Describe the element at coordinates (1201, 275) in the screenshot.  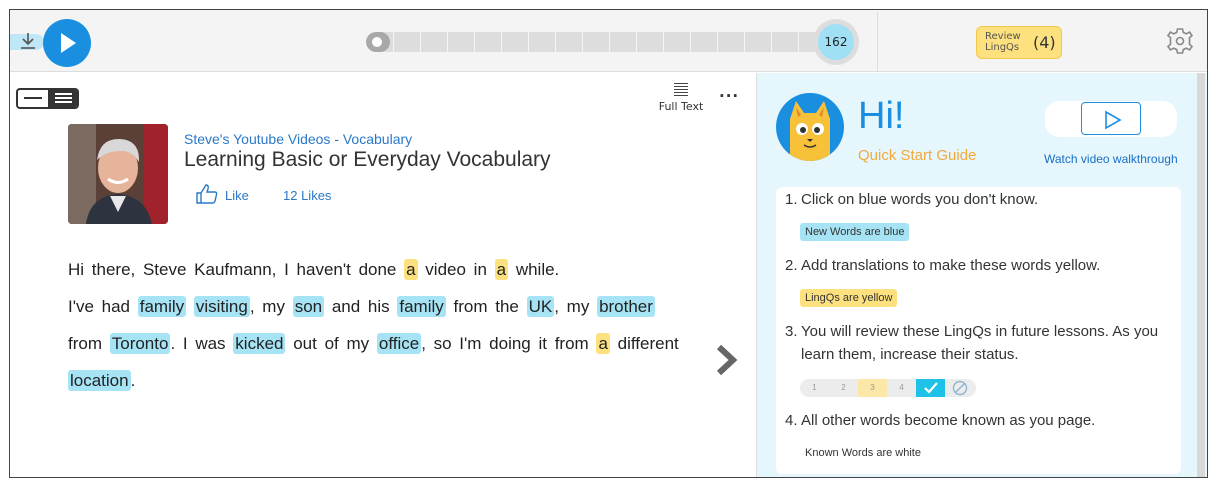
I see `scrollbar` at that location.